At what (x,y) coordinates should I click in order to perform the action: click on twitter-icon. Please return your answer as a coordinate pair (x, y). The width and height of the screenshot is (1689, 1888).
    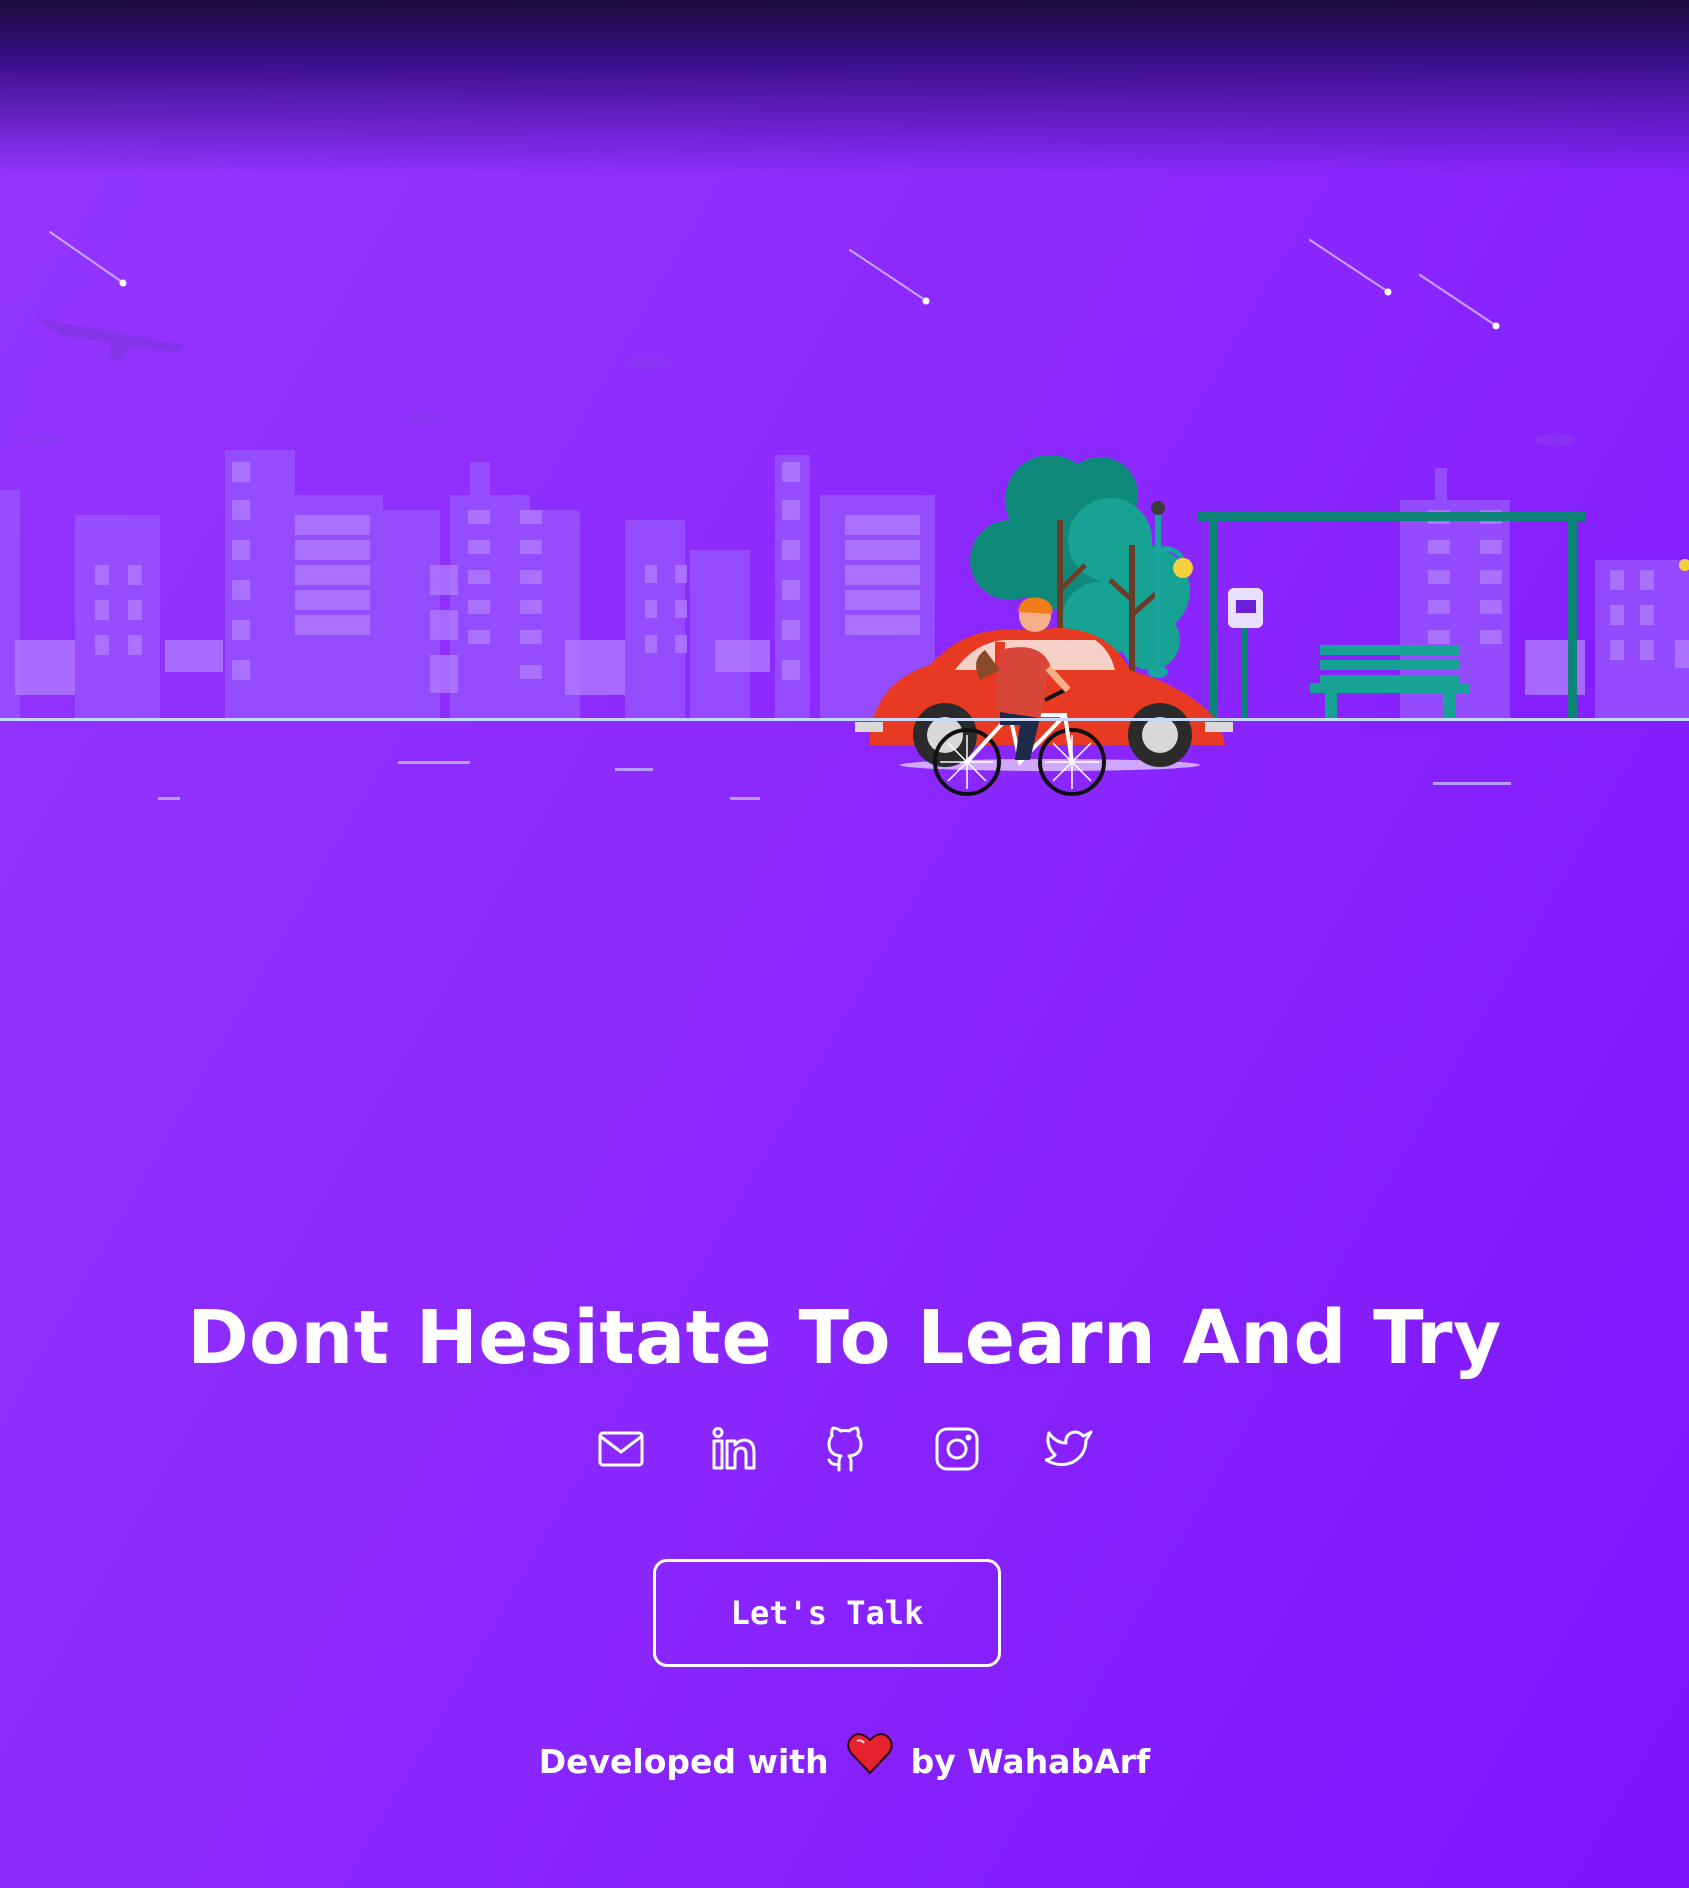
    Looking at the image, I should click on (1068, 1448).